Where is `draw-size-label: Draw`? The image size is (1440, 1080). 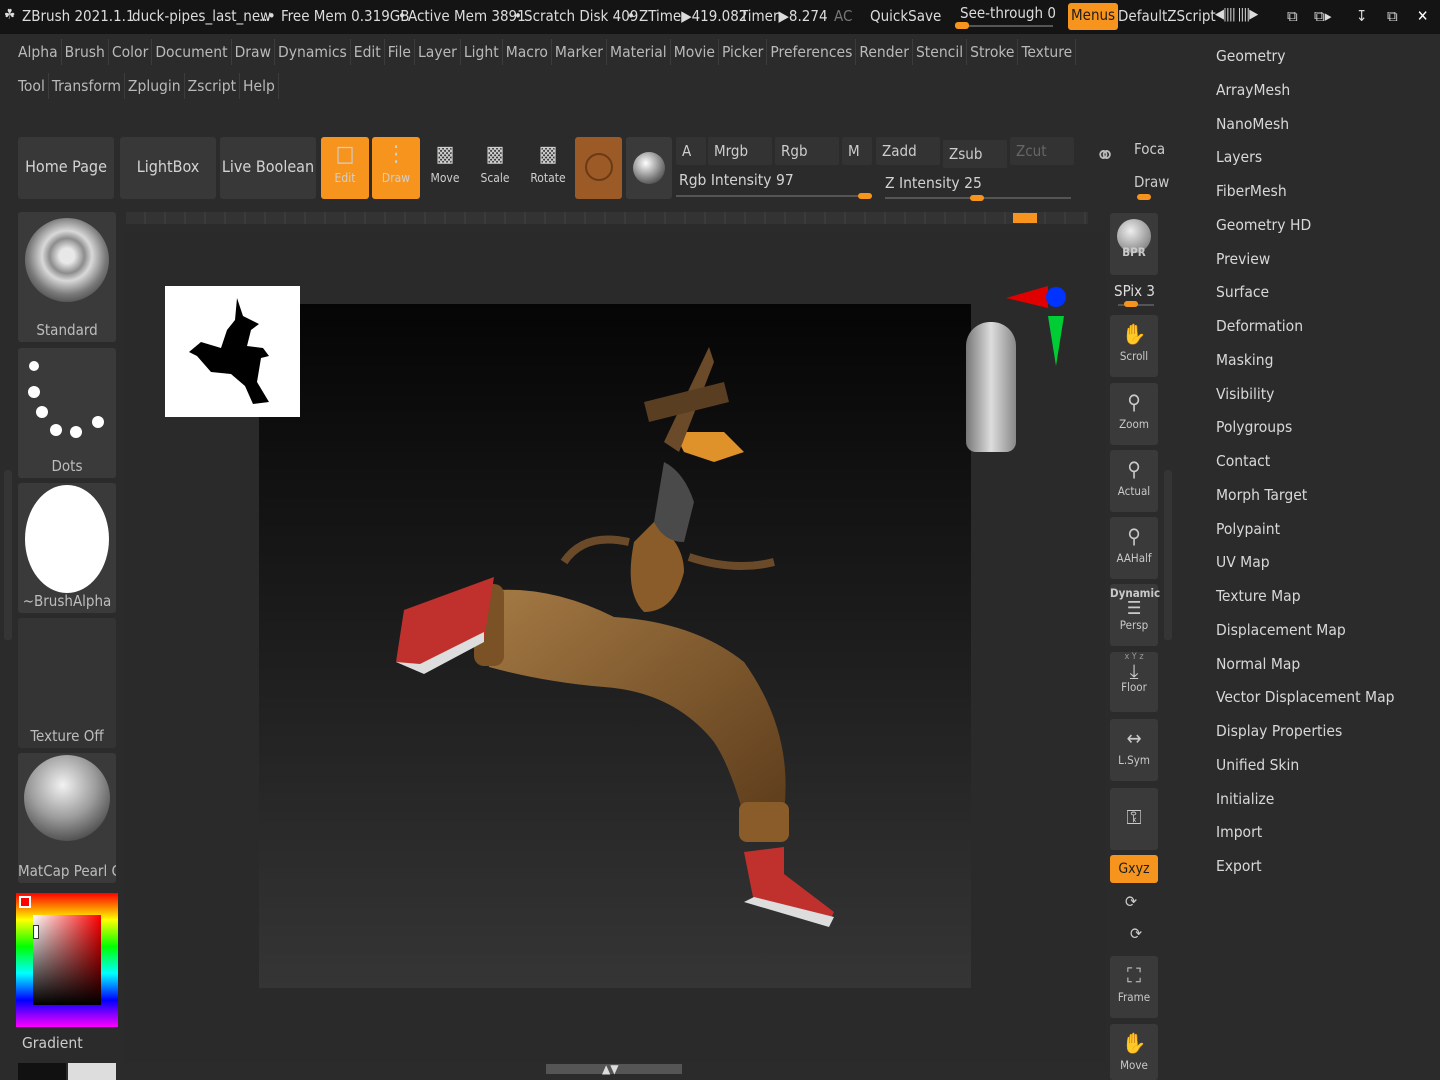
draw-size-label: Draw is located at coordinates (1151, 182).